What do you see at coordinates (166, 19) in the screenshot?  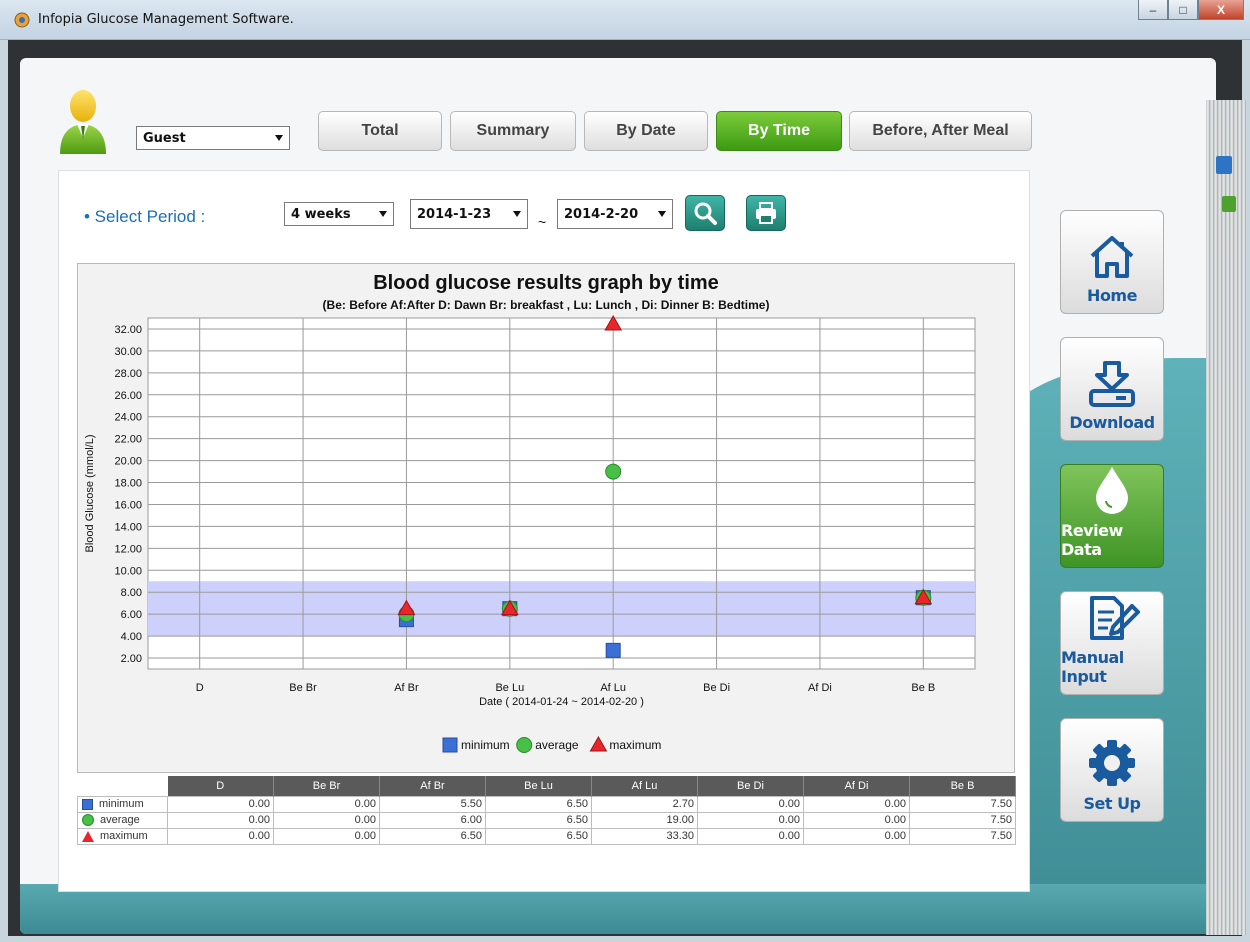 I see `window-title: Infopia Glucose Management Software.` at bounding box center [166, 19].